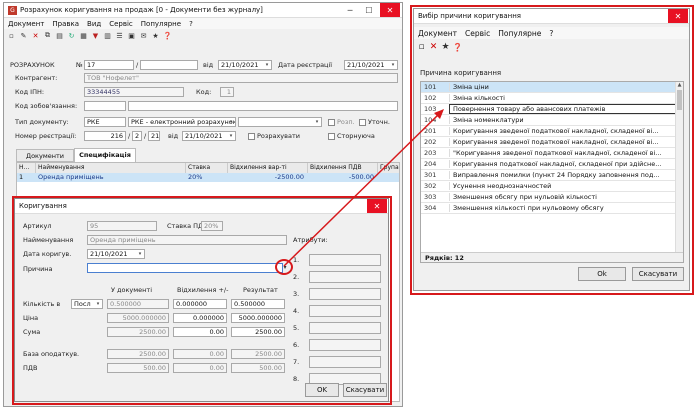 This screenshot has width=697, height=411. I want to click on annotation-arrow, so click(363, 188).